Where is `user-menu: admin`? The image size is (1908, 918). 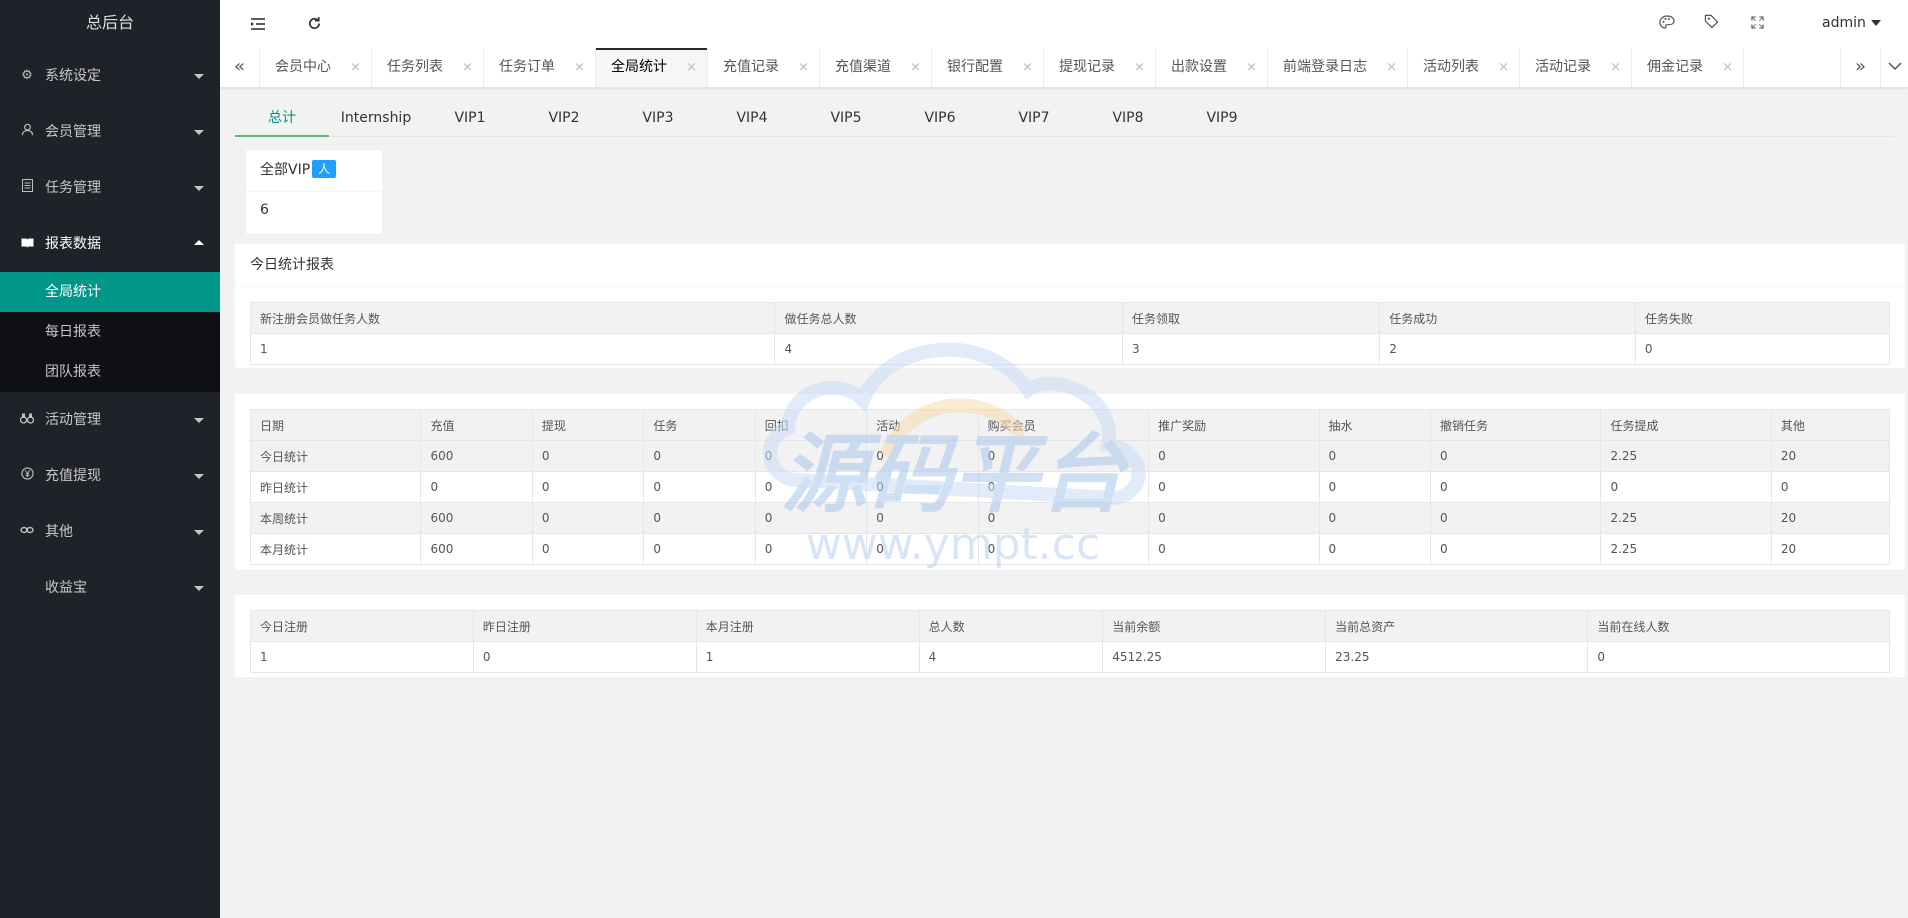
user-menu: admin is located at coordinates (1851, 24).